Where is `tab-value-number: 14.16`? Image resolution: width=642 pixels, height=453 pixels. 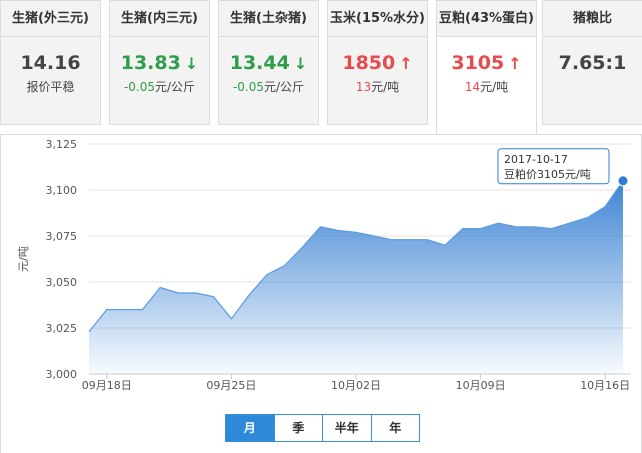 tab-value-number: 14.16 is located at coordinates (50, 63).